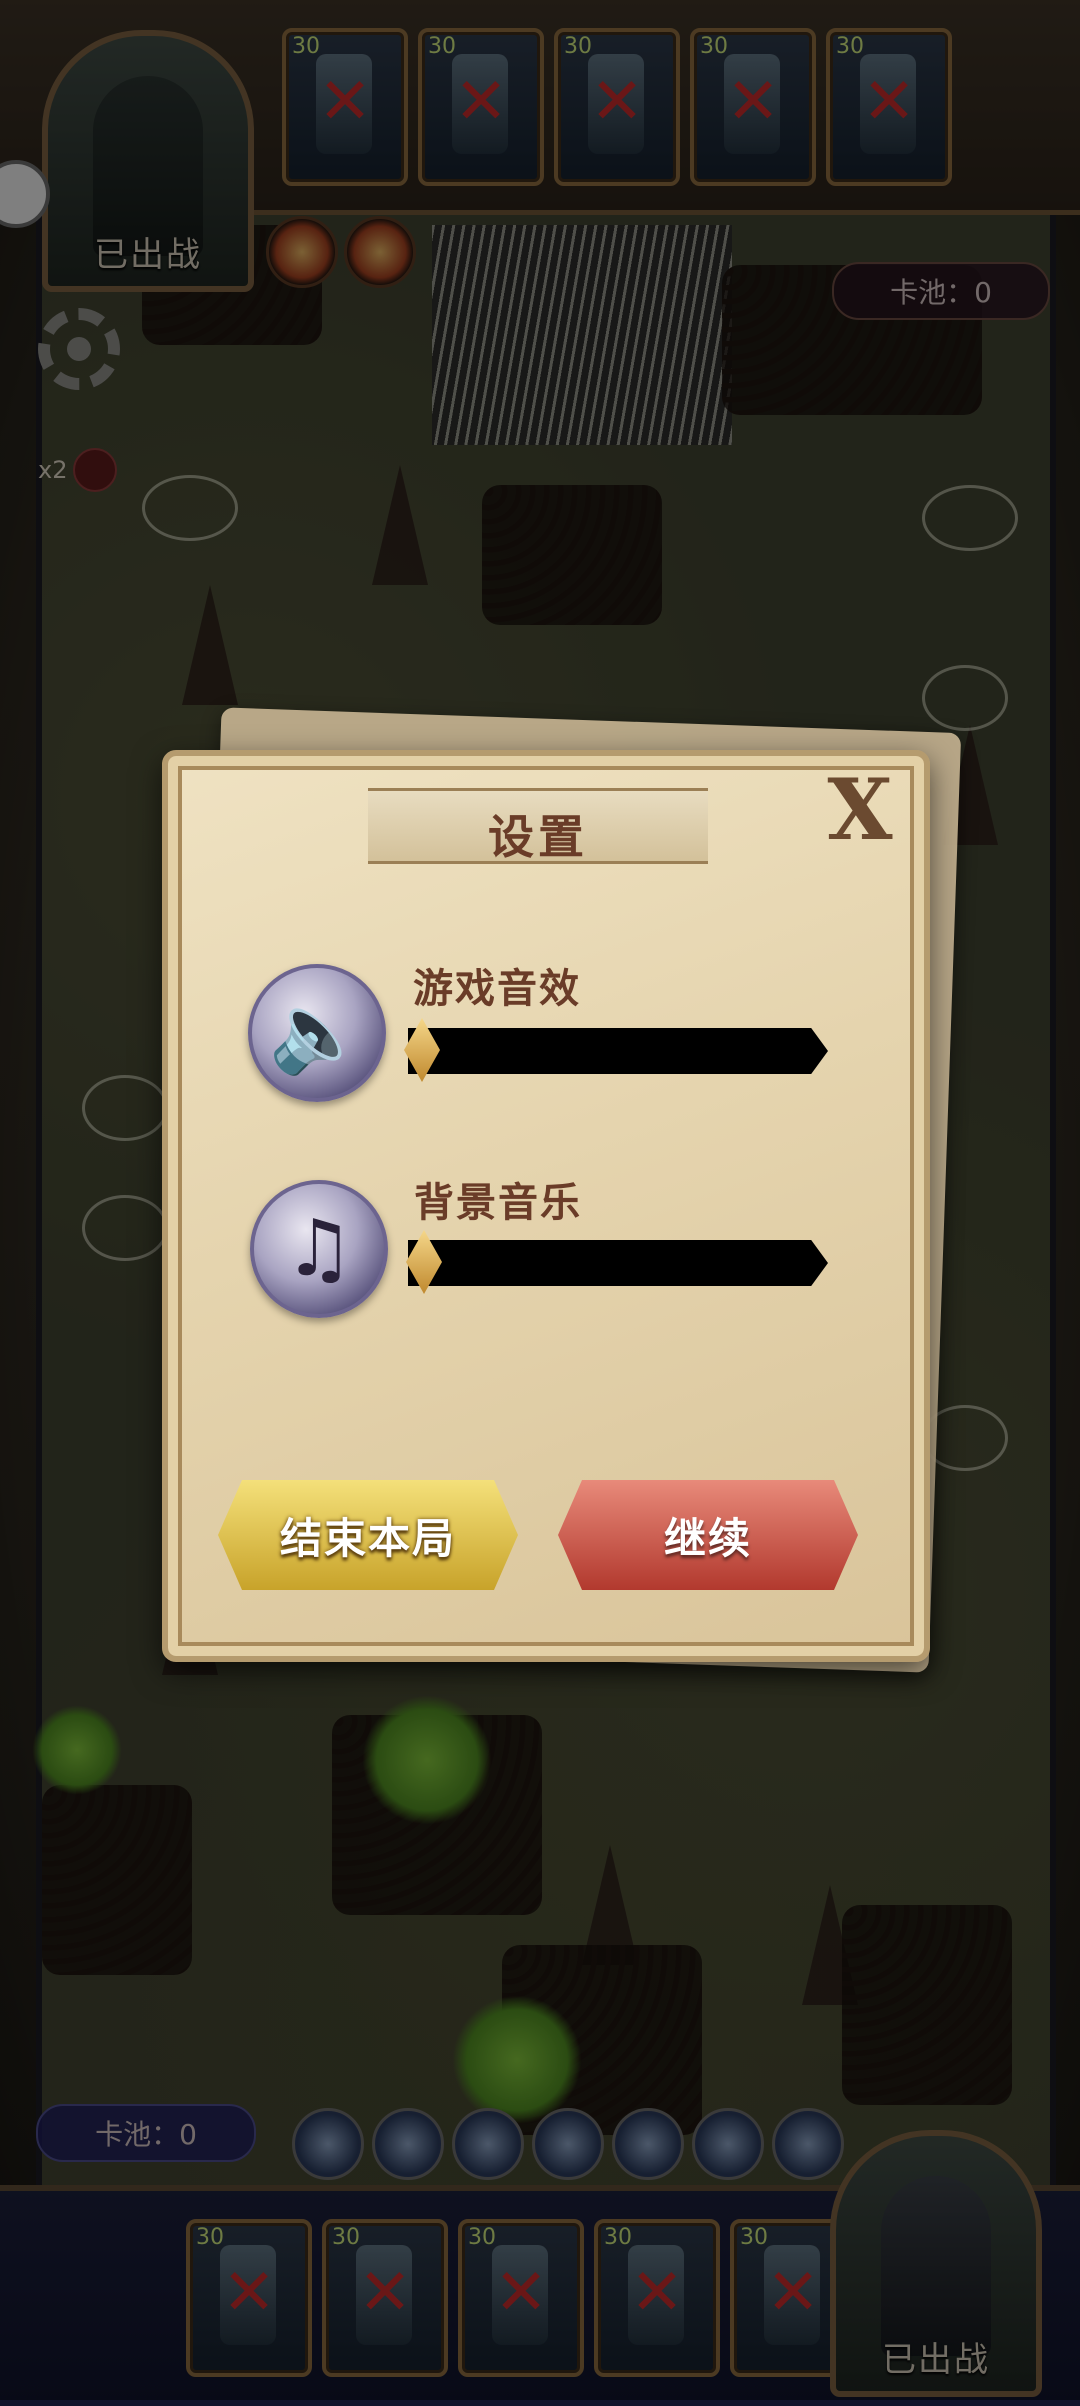  I want to click on music-slider, so click(618, 1263).